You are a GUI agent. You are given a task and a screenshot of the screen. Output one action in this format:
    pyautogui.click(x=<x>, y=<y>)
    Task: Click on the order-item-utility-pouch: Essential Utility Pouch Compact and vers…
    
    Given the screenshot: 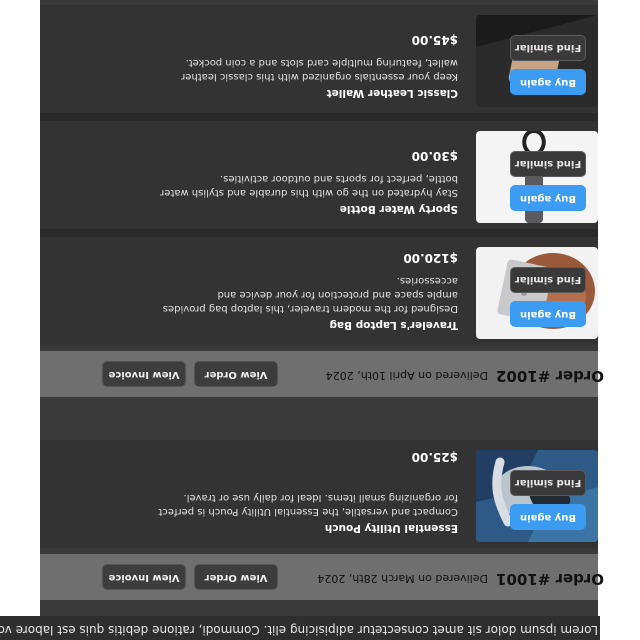 What is the action you would take?
    pyautogui.click(x=319, y=494)
    